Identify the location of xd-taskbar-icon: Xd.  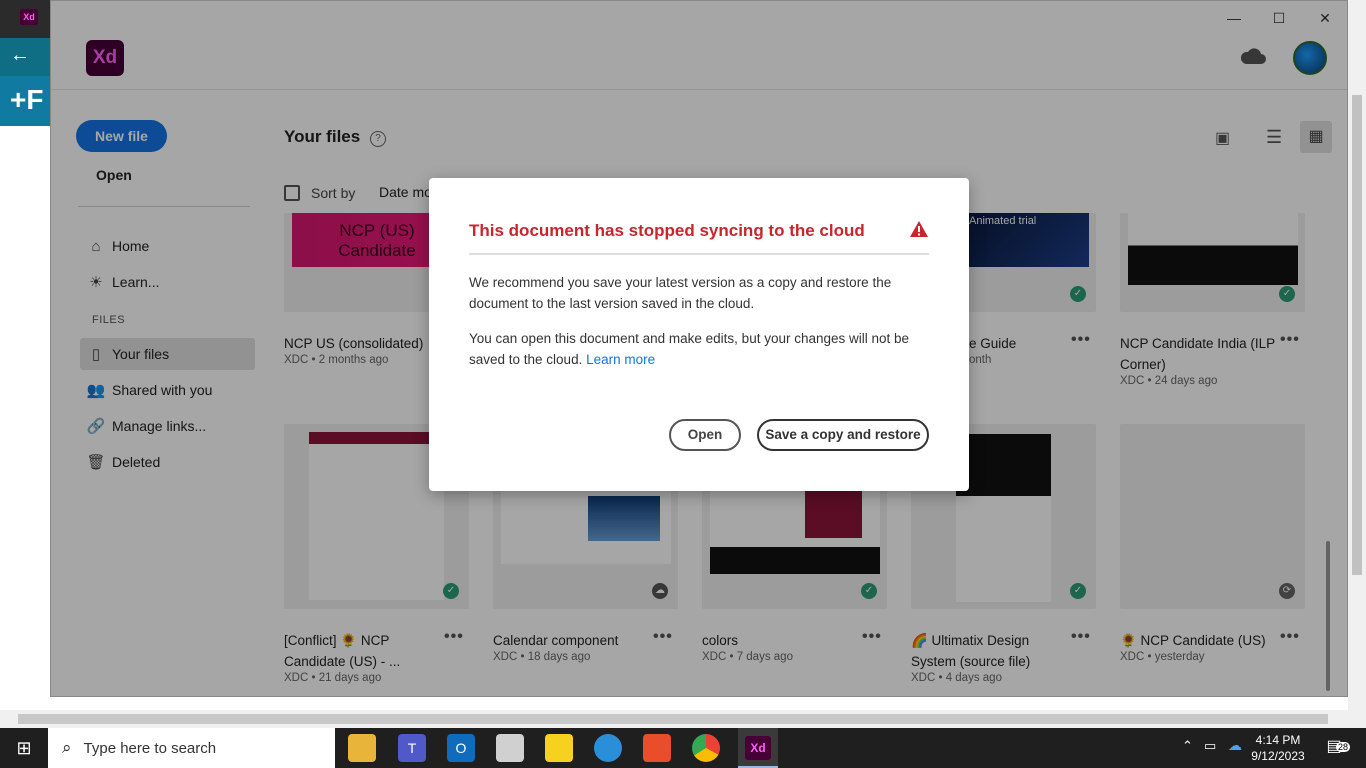
(758, 748).